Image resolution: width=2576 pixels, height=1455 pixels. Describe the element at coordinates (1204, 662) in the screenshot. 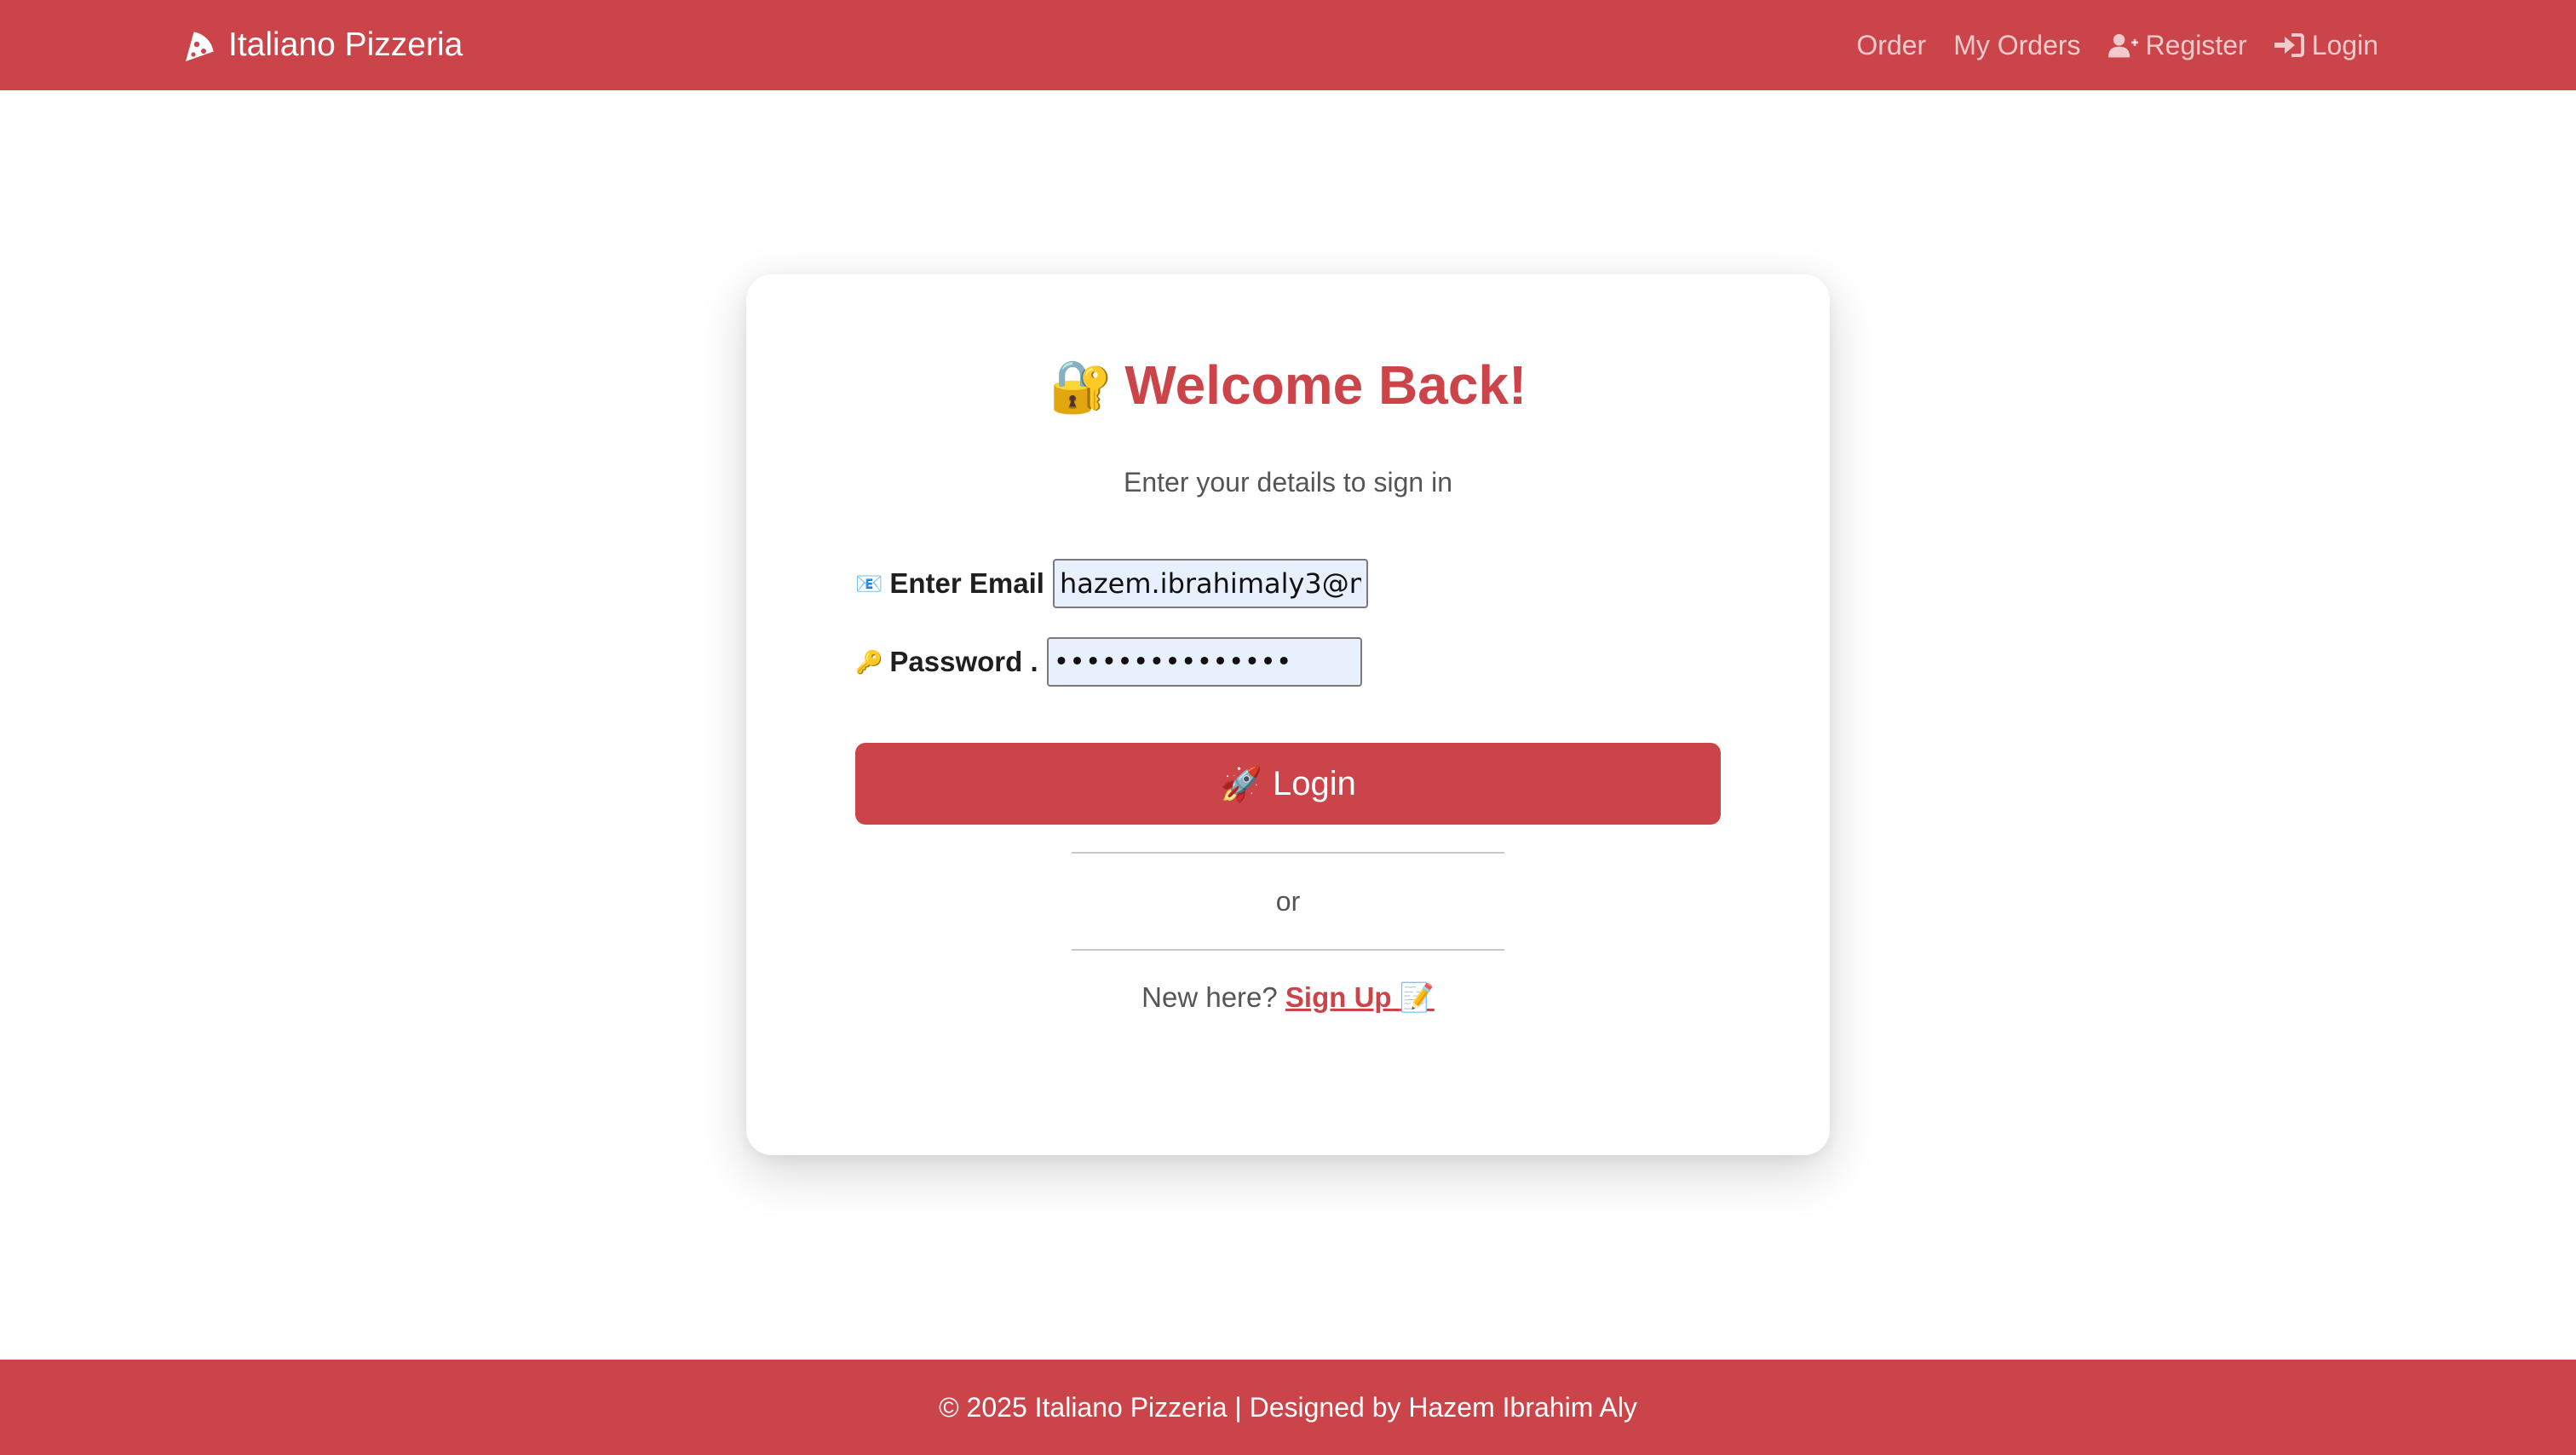

I see `password-field` at that location.